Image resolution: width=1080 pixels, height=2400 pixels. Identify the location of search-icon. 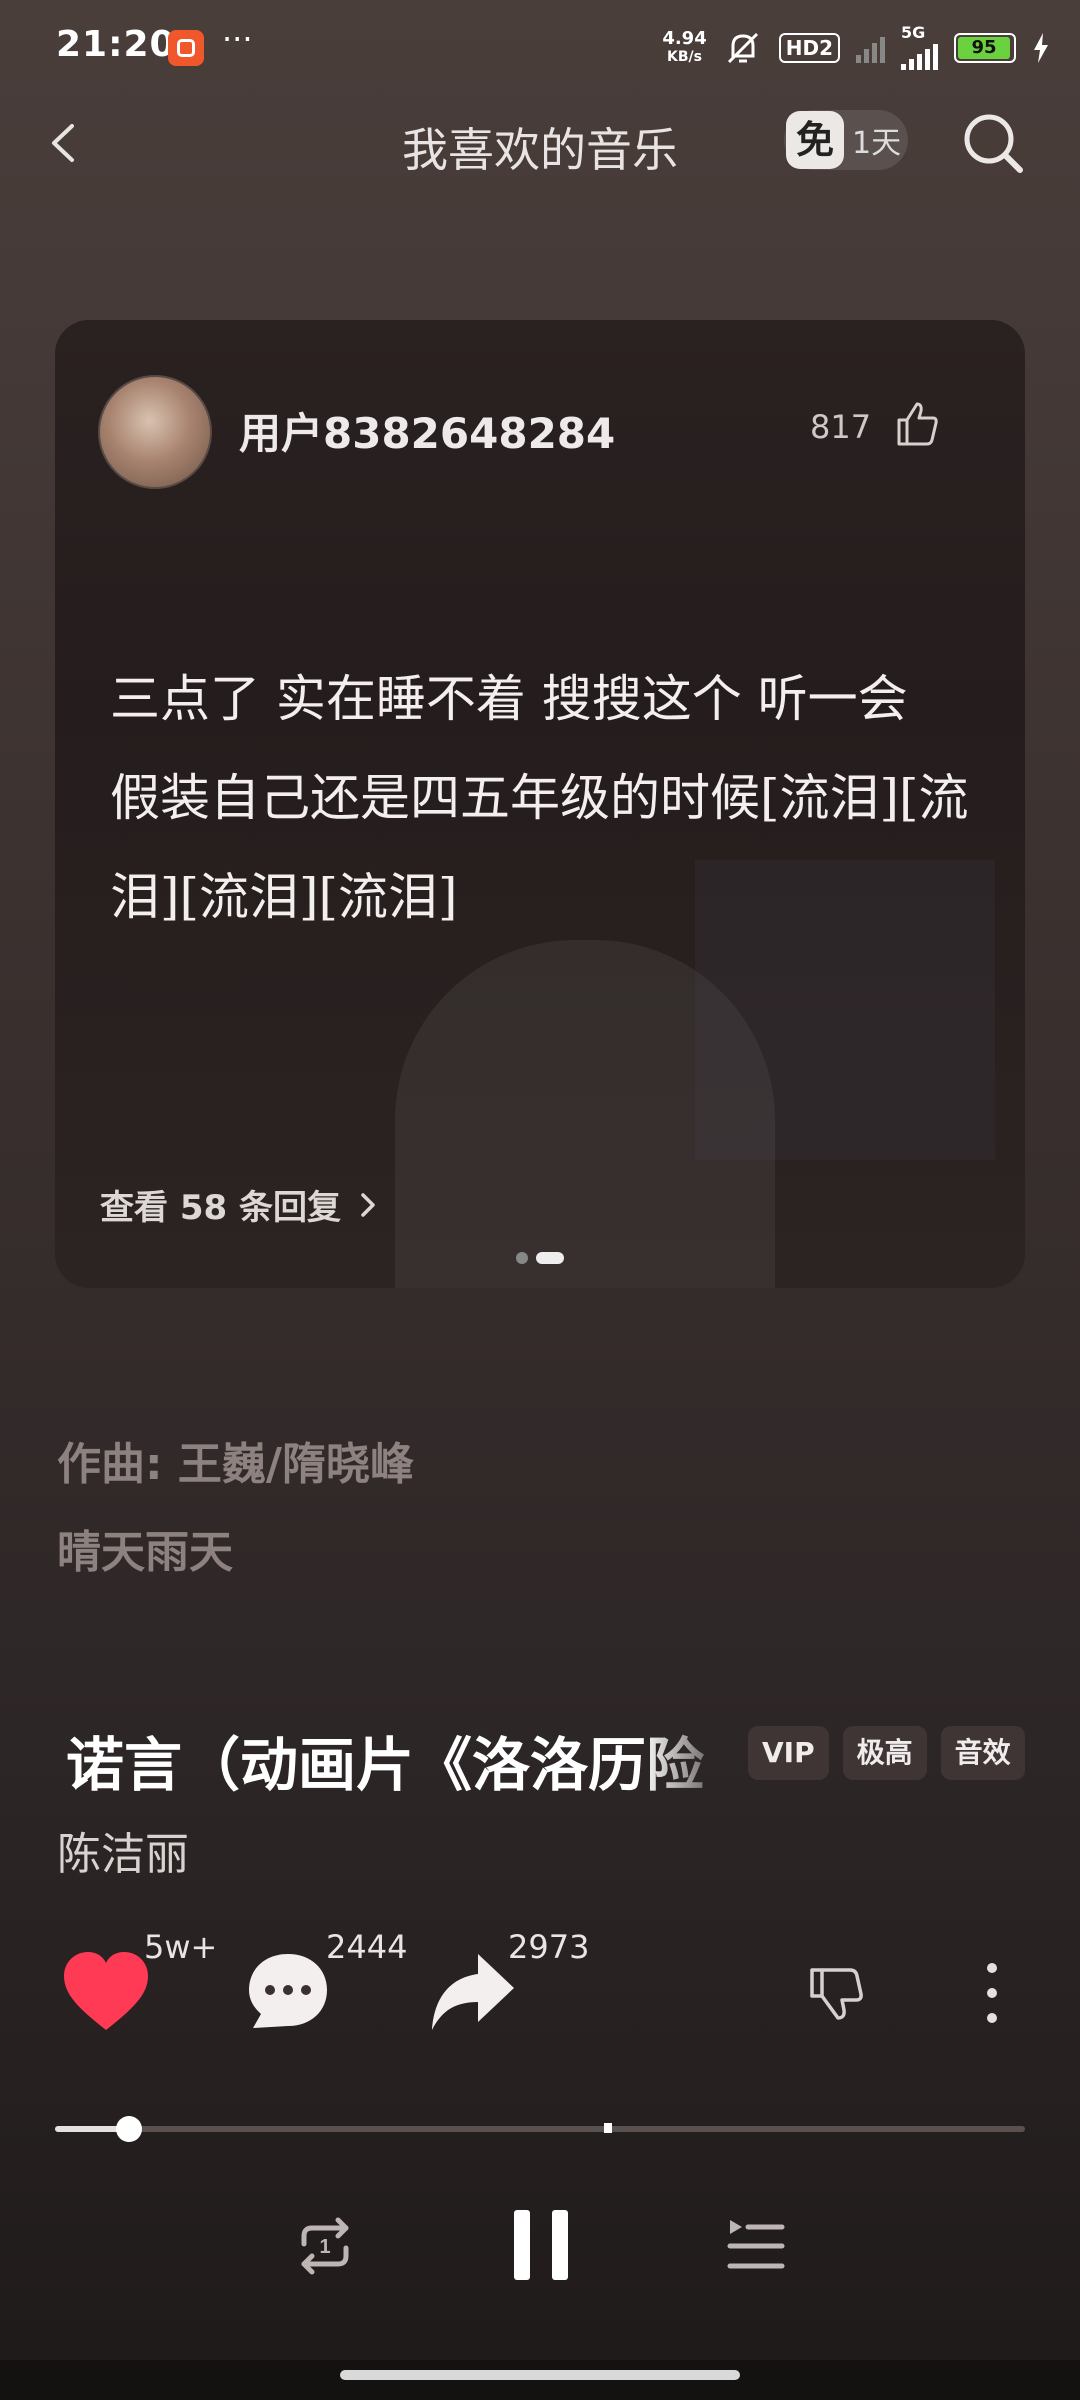
(993, 143).